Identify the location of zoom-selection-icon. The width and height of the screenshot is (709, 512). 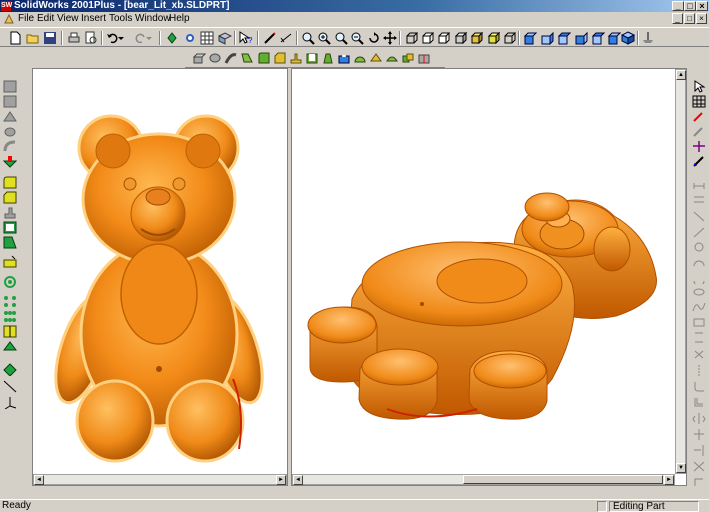
(357, 38).